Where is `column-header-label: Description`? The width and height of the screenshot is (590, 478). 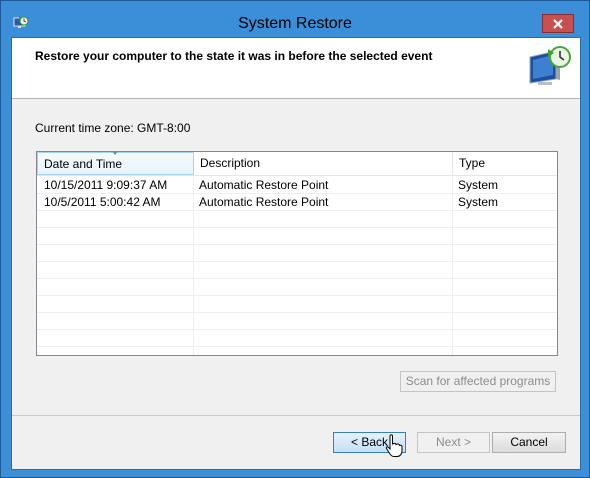 column-header-label: Description is located at coordinates (230, 163).